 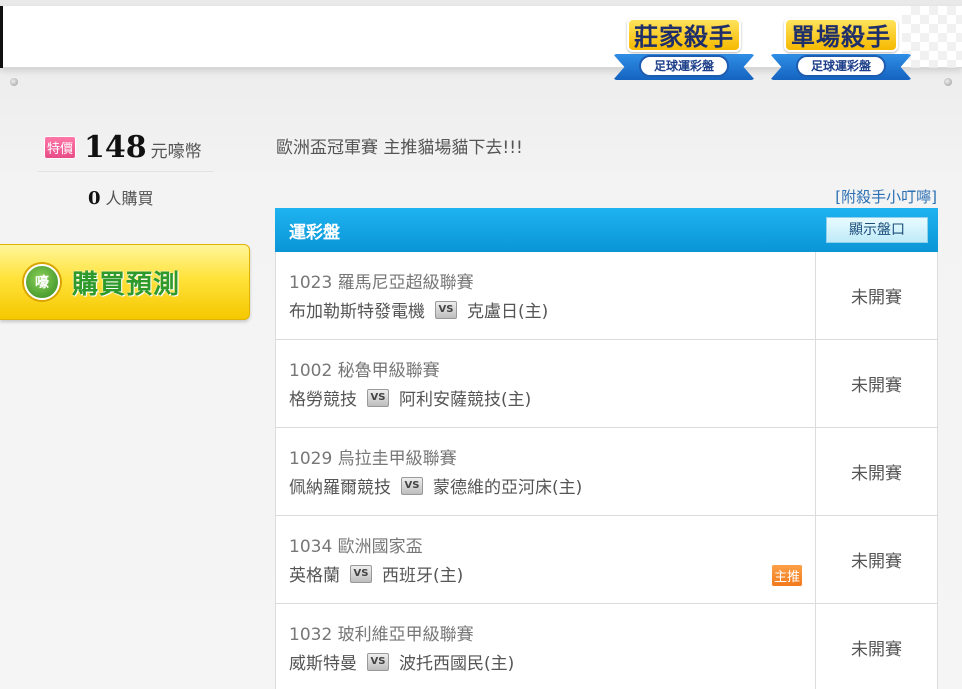 I want to click on table-row: 1034 歐洲國家盃 英格蘭 VS 西班牙(主) 主推 未開賽, so click(x=606, y=560).